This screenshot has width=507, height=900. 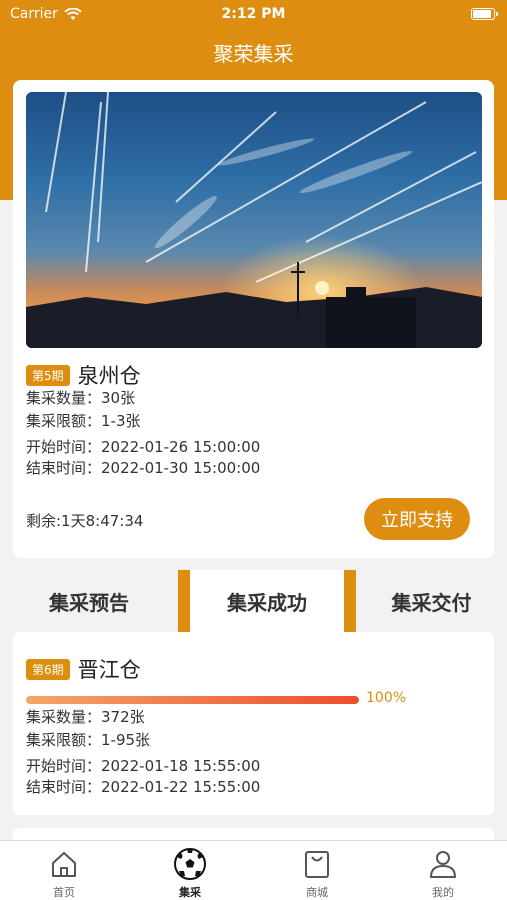 What do you see at coordinates (109, 670) in the screenshot?
I see `warehouse-name: 晋江仓` at bounding box center [109, 670].